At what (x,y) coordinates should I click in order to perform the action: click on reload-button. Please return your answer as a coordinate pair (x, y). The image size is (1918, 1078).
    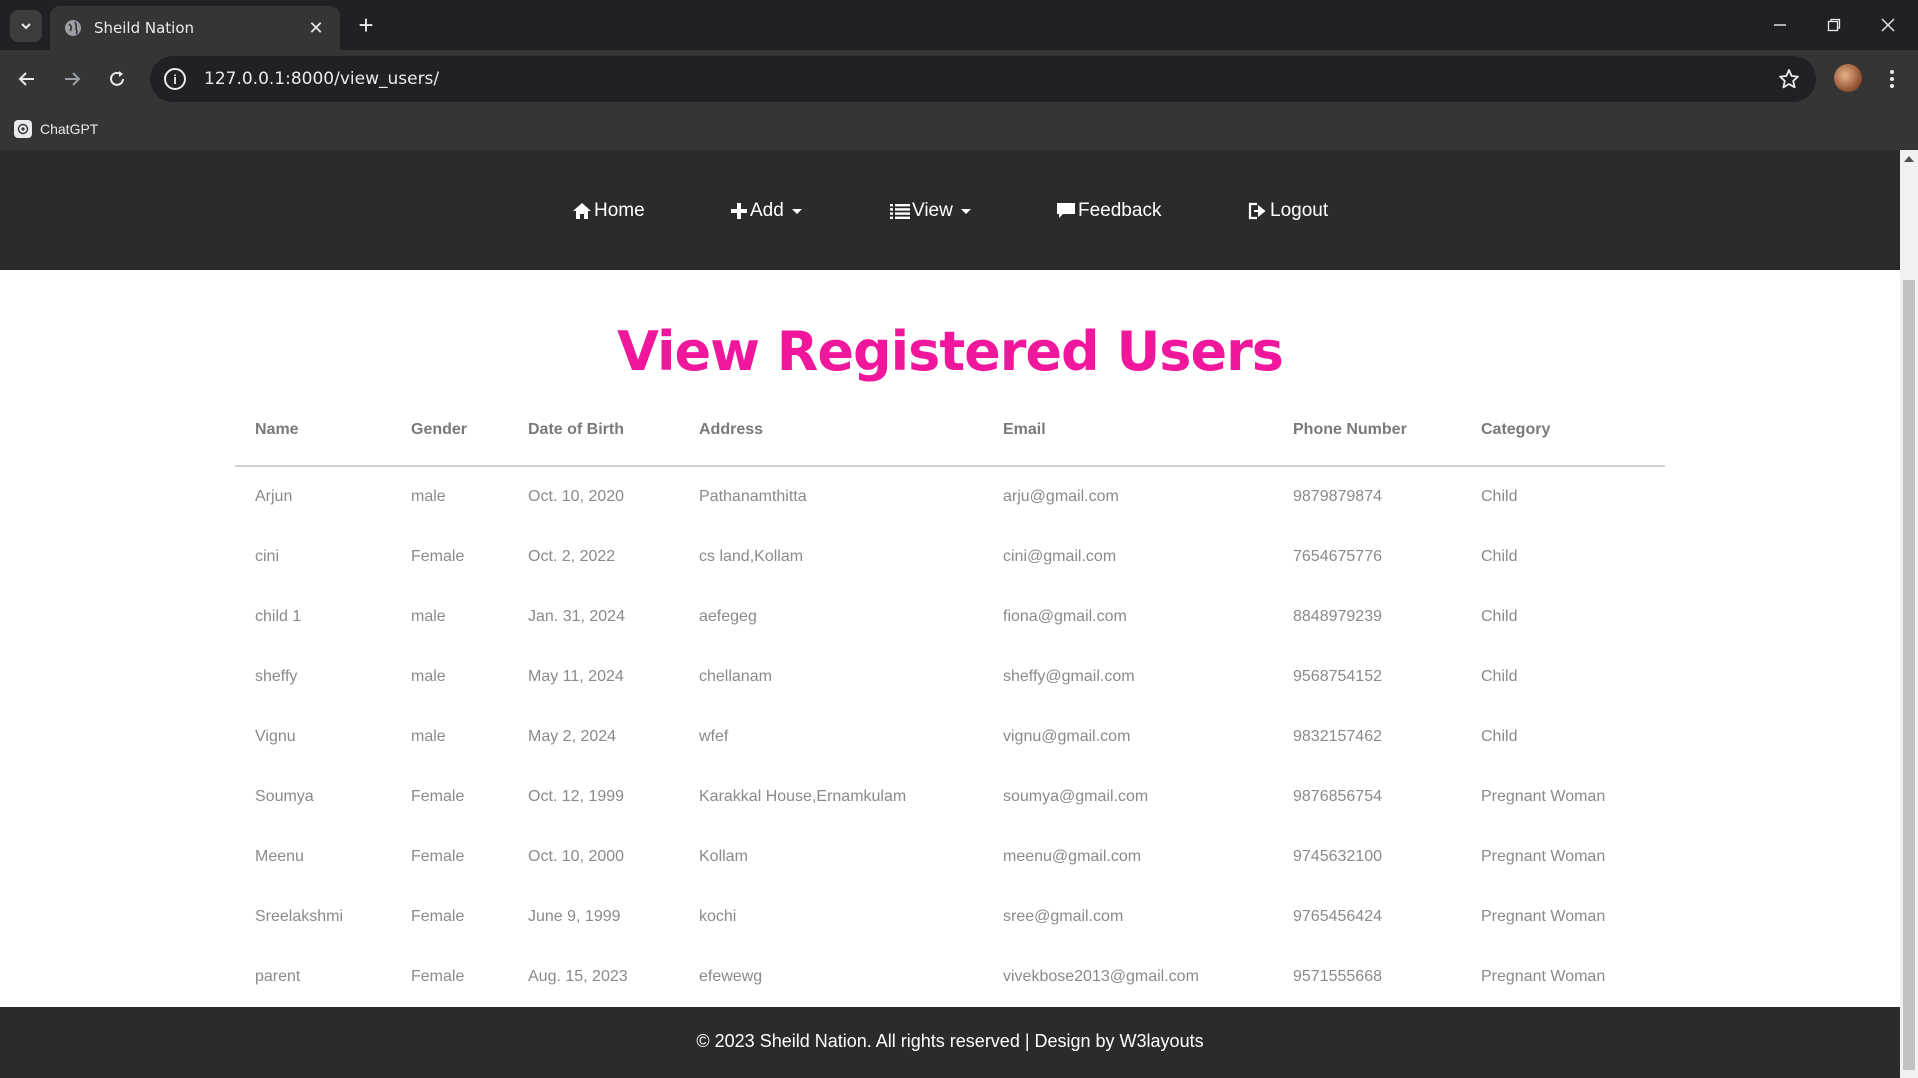
    Looking at the image, I should click on (117, 79).